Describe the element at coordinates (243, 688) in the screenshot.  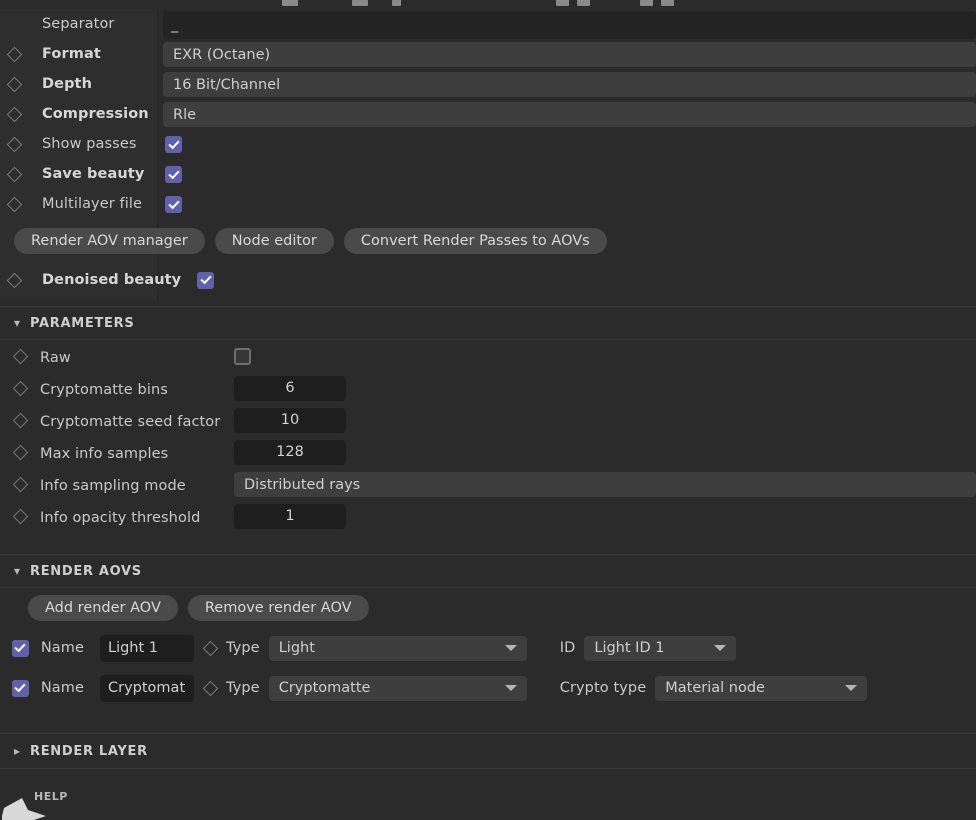
I see `aov-type-label: Type` at that location.